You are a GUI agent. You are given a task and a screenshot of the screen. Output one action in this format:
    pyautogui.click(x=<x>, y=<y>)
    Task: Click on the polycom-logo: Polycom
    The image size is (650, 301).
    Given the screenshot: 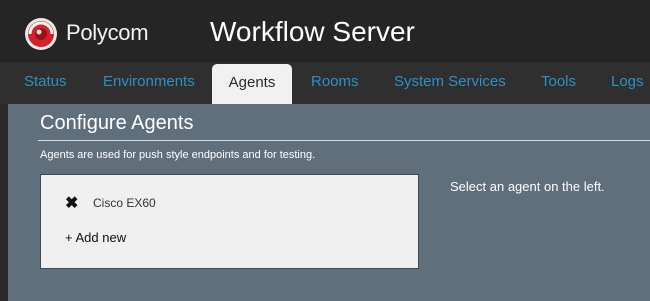 What is the action you would take?
    pyautogui.click(x=99, y=34)
    